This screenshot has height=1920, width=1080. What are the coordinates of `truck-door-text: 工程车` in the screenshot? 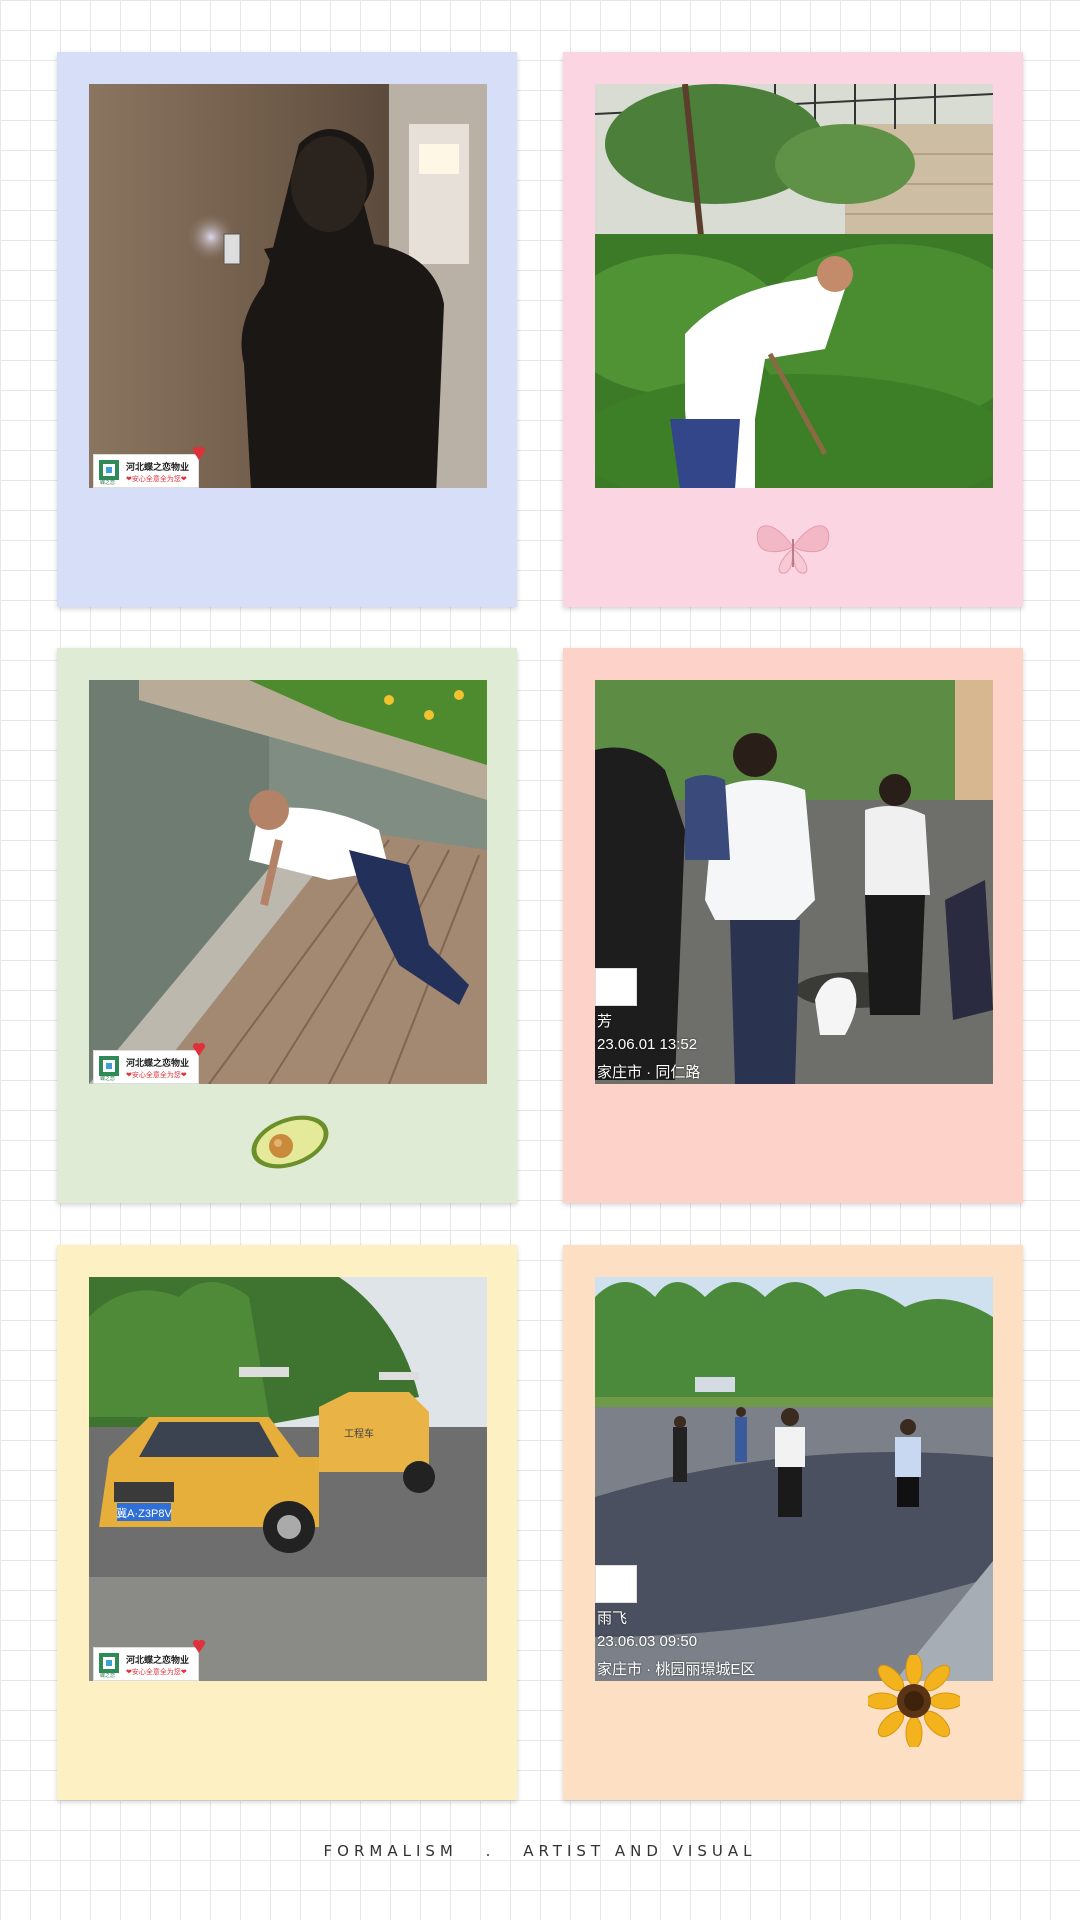 It's located at (359, 1433).